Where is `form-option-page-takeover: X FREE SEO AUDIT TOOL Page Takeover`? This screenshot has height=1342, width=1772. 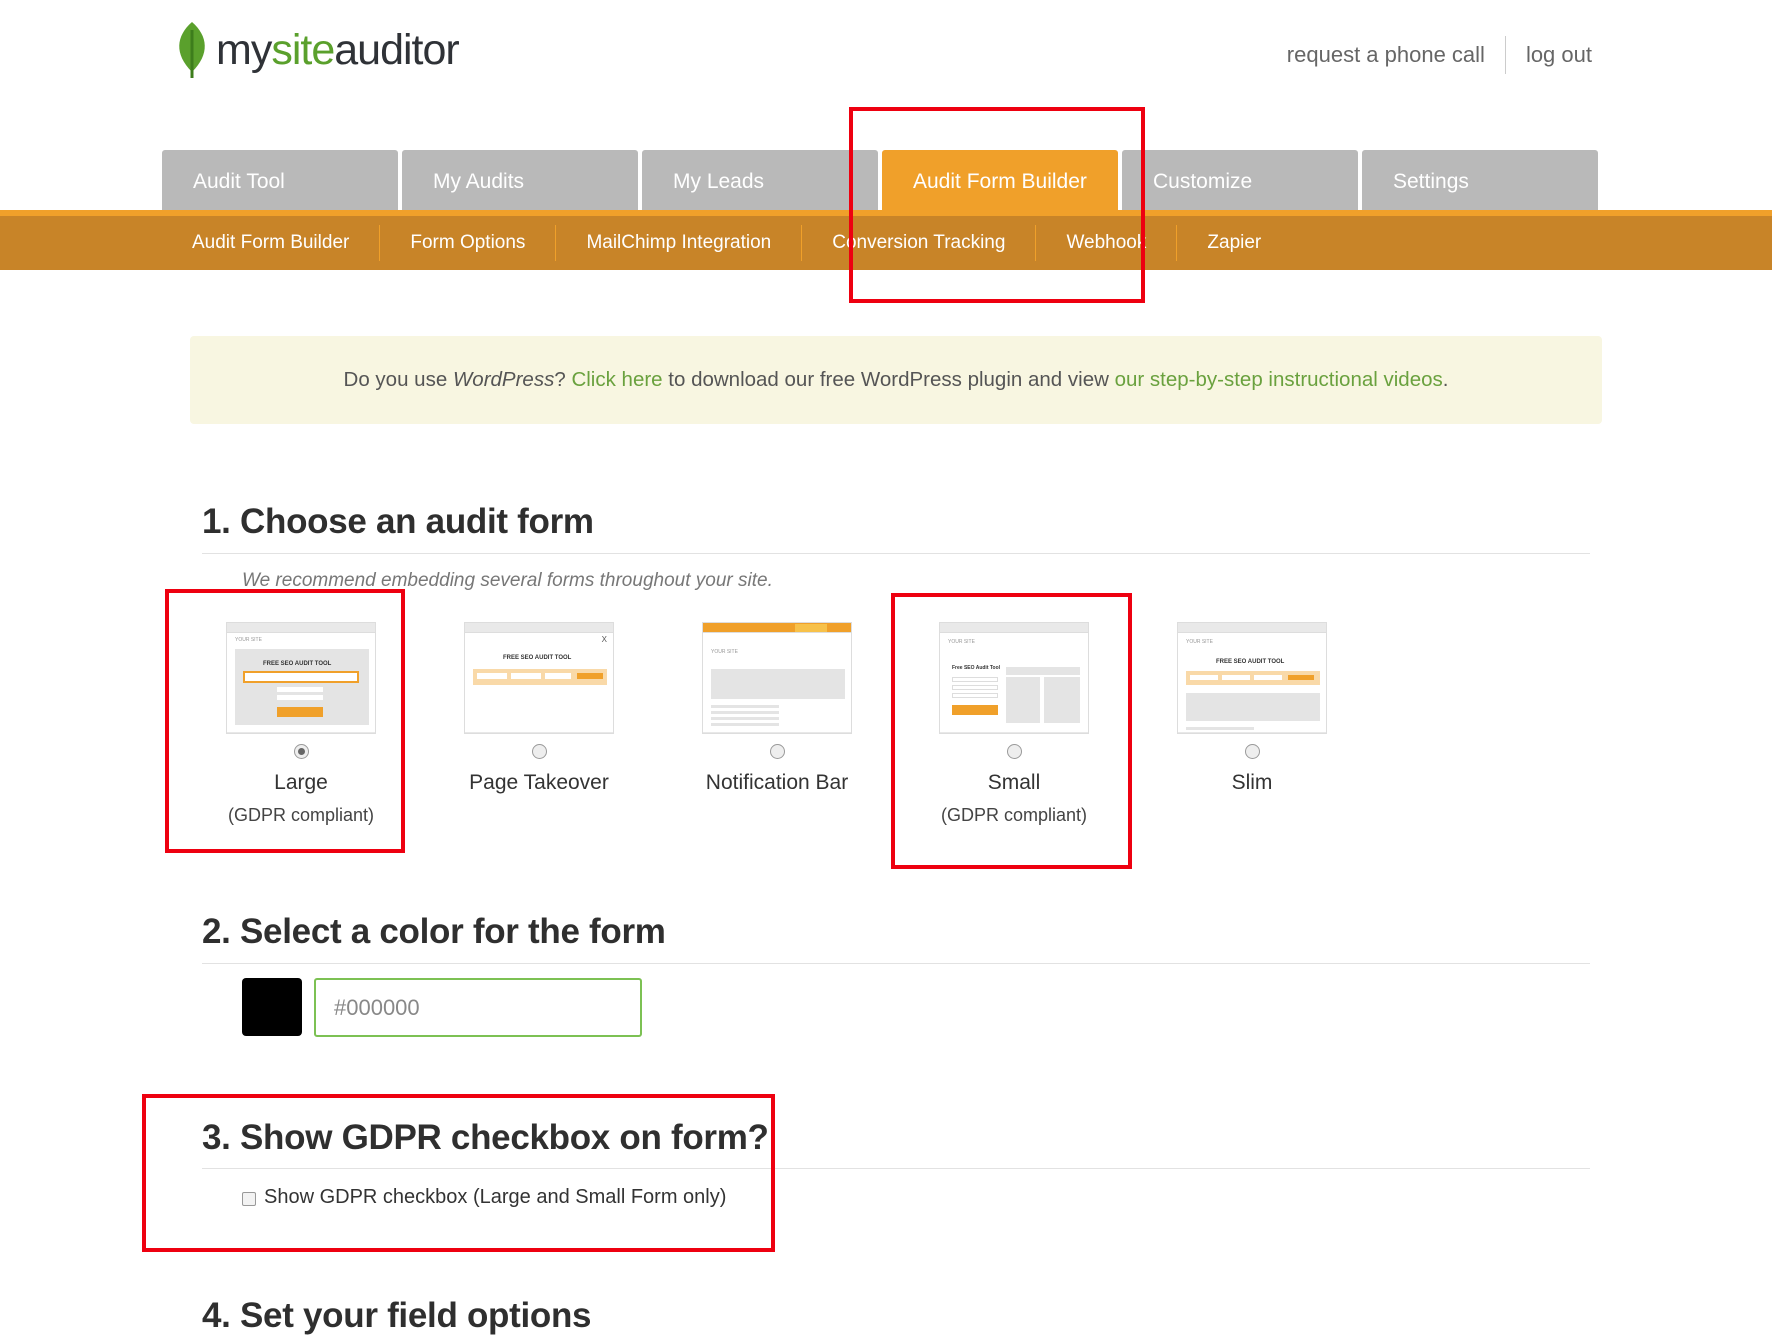 form-option-page-takeover: X FREE SEO AUDIT TOOL Page Takeover is located at coordinates (539, 708).